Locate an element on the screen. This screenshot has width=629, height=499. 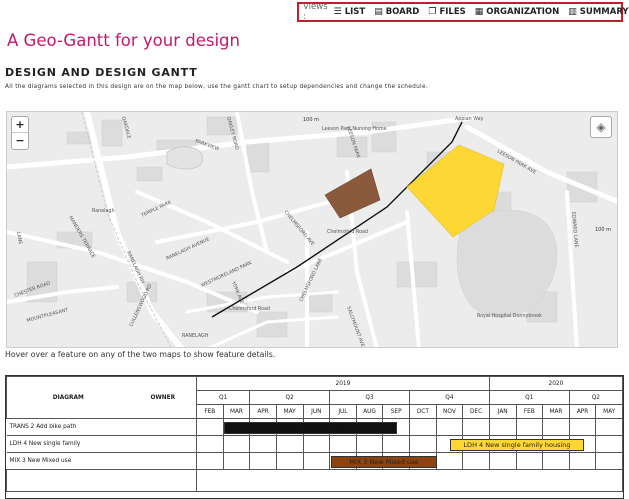
layers-button: ◈ is located at coordinates (601, 127).